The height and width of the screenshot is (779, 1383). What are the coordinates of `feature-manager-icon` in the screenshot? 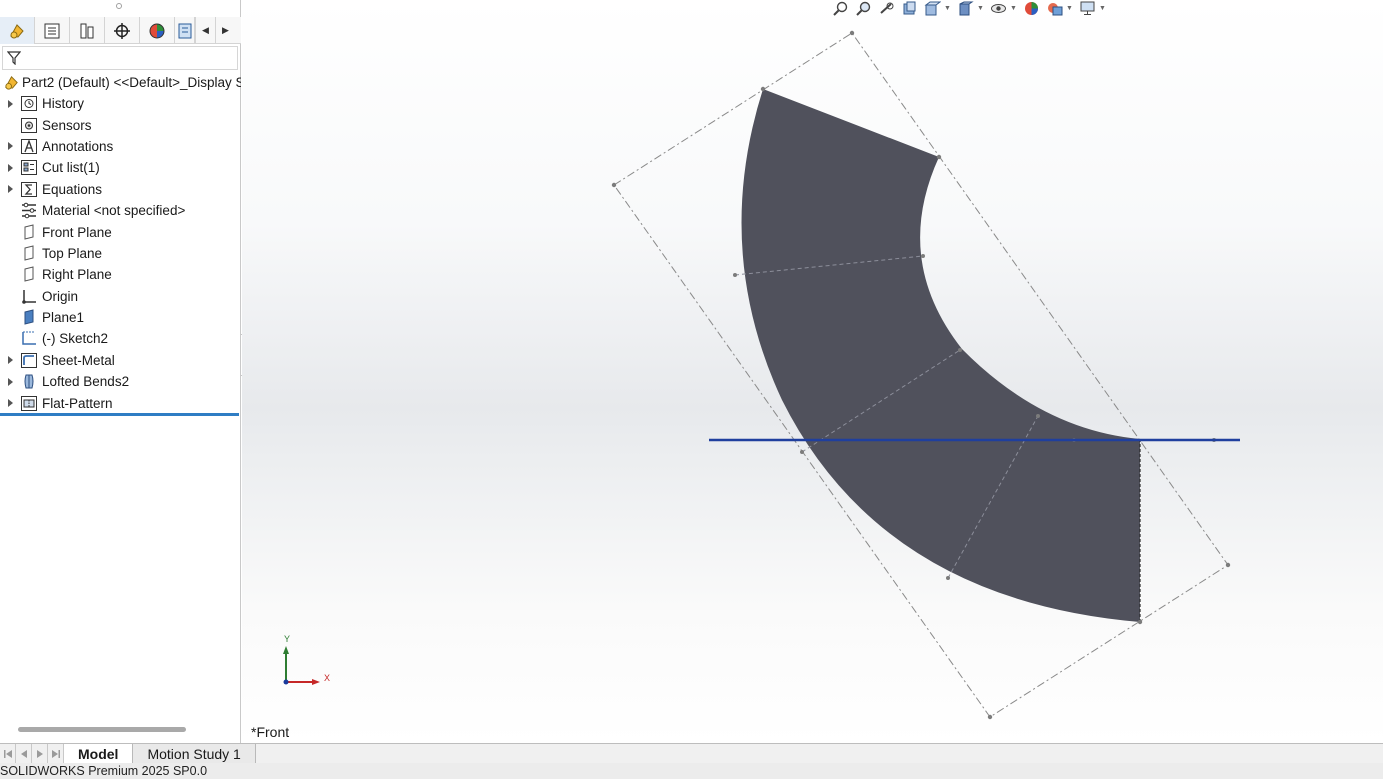 It's located at (17, 30).